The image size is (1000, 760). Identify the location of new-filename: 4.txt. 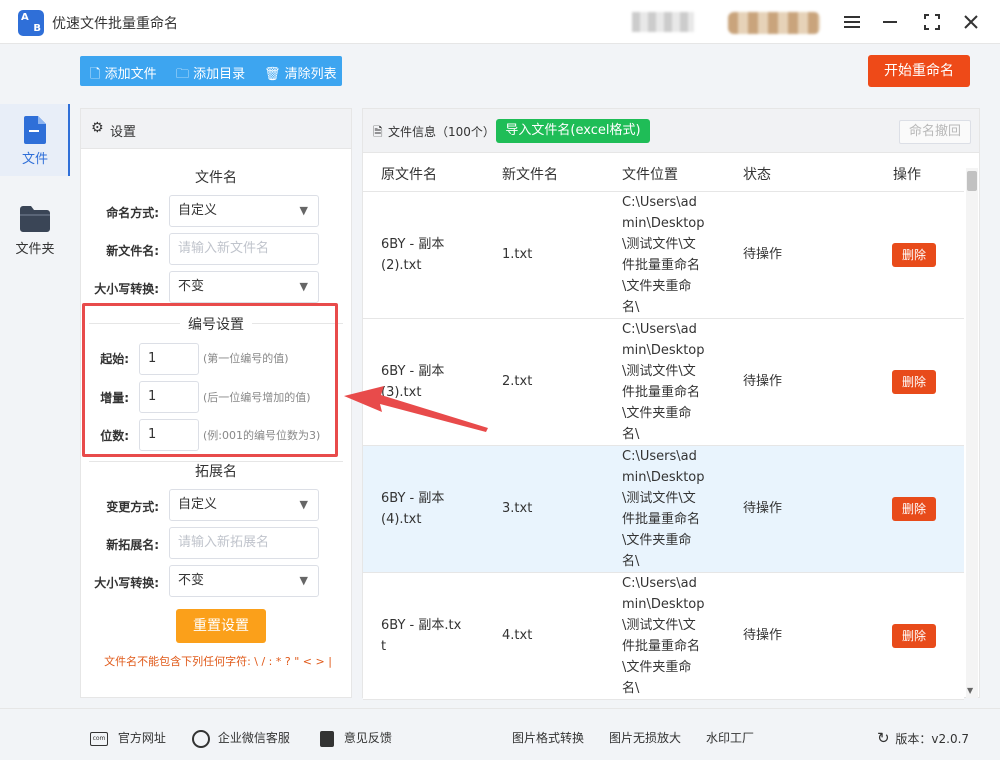
(517, 635).